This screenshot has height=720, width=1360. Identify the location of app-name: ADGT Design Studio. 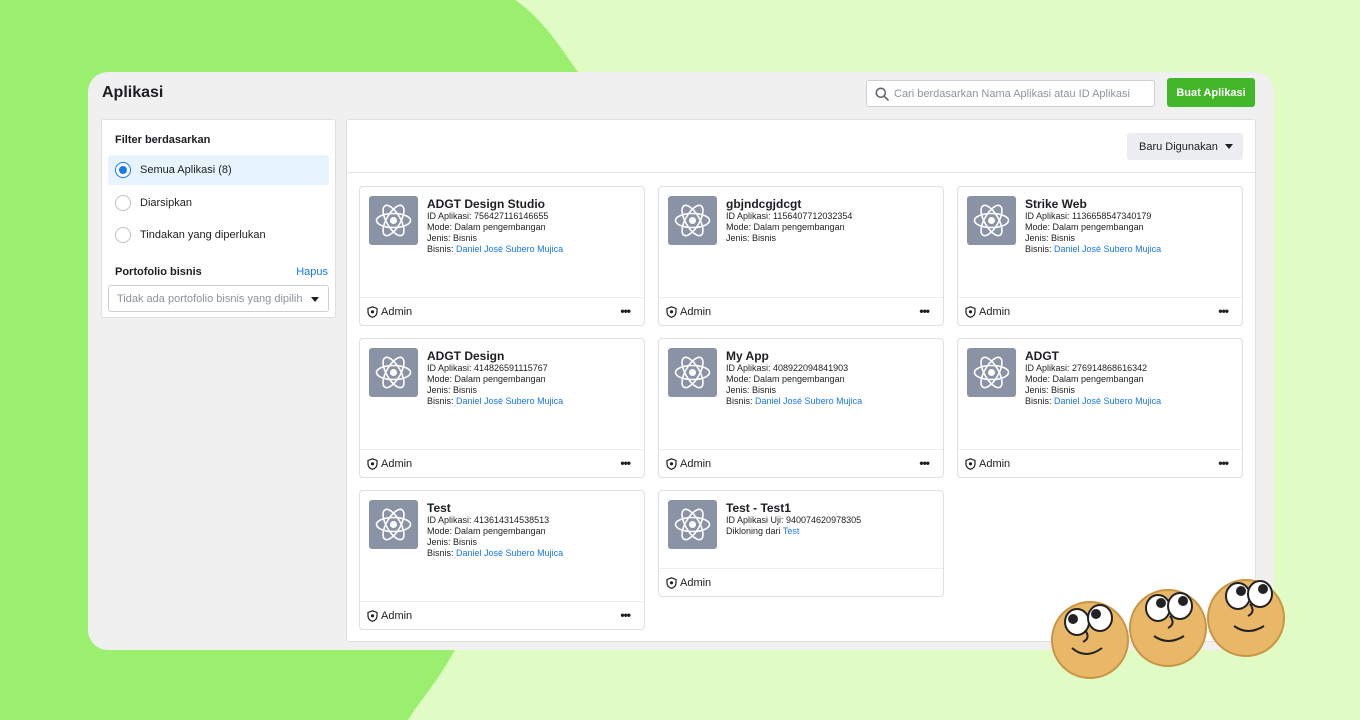
(533, 204).